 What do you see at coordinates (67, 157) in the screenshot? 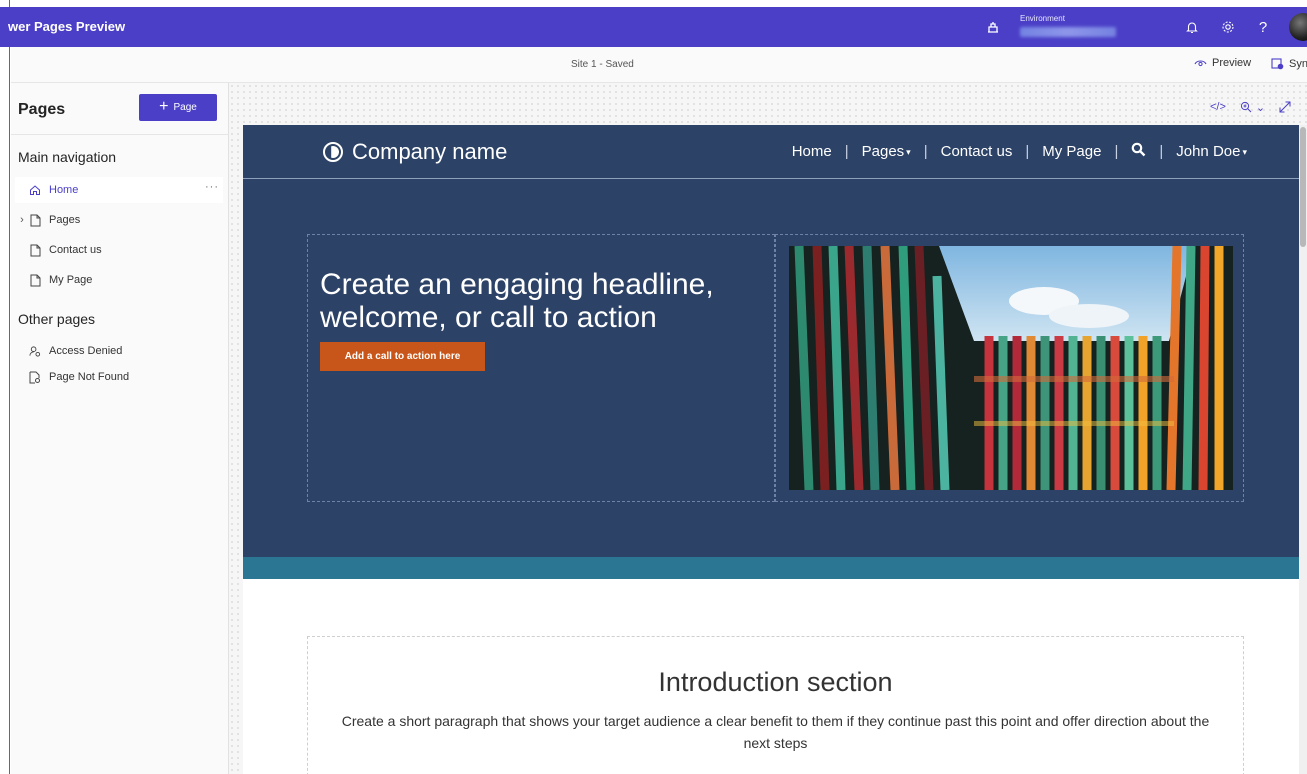
I see `main-navigation-title: Main navigation` at bounding box center [67, 157].